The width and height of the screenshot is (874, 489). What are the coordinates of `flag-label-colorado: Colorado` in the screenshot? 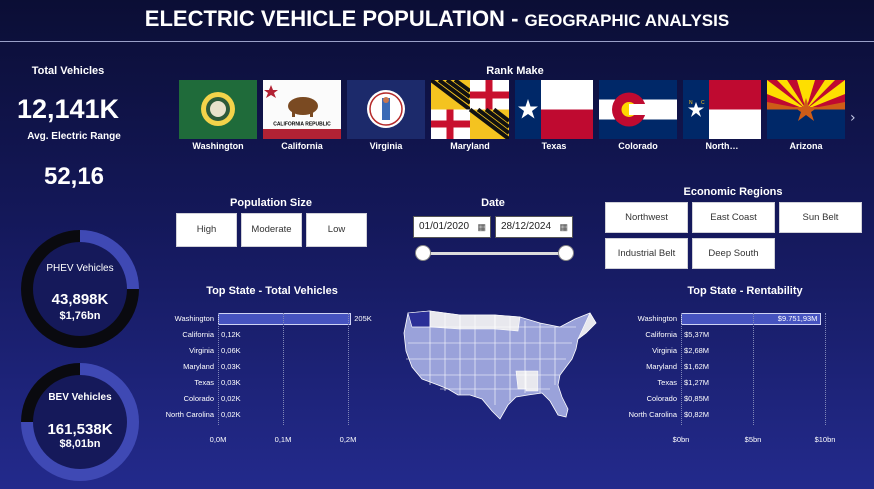 It's located at (638, 146).